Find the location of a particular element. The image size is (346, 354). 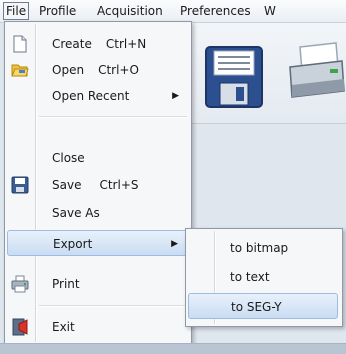

menu-item-label: Save is located at coordinates (67, 185).